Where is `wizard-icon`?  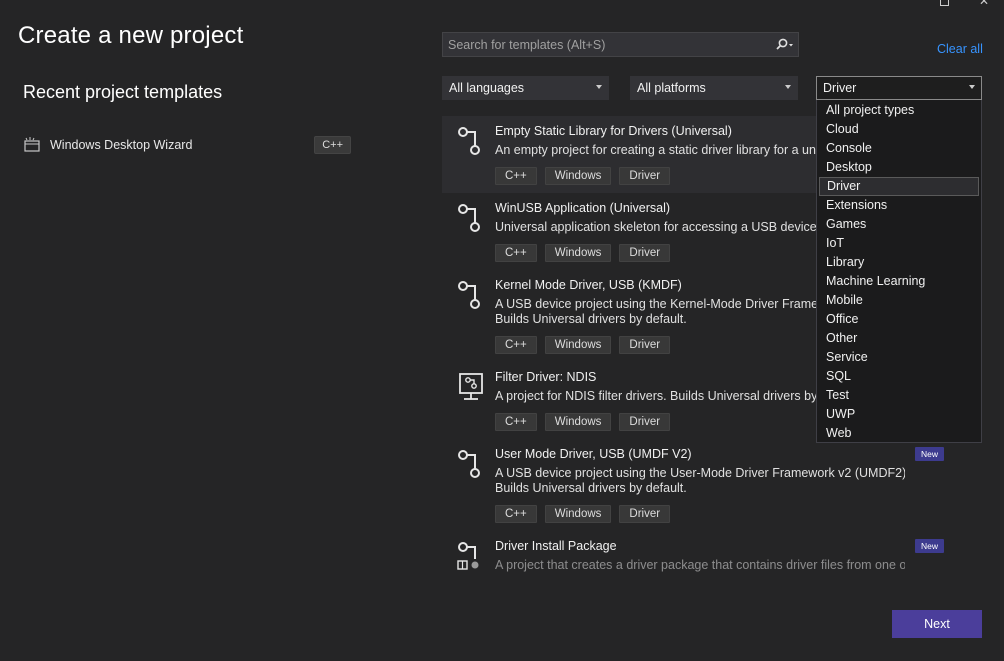
wizard-icon is located at coordinates (32, 144).